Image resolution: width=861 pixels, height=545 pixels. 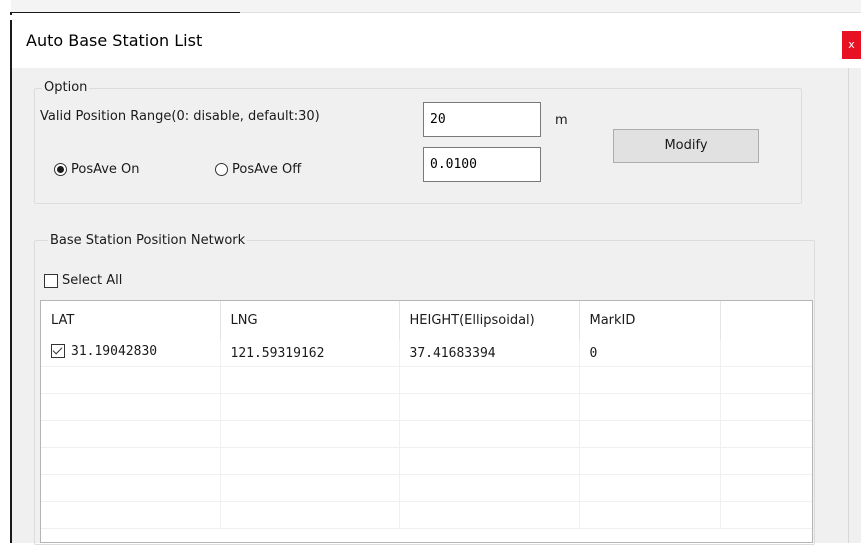 I want to click on dialog-title: Auto Base Station List, so click(x=114, y=40).